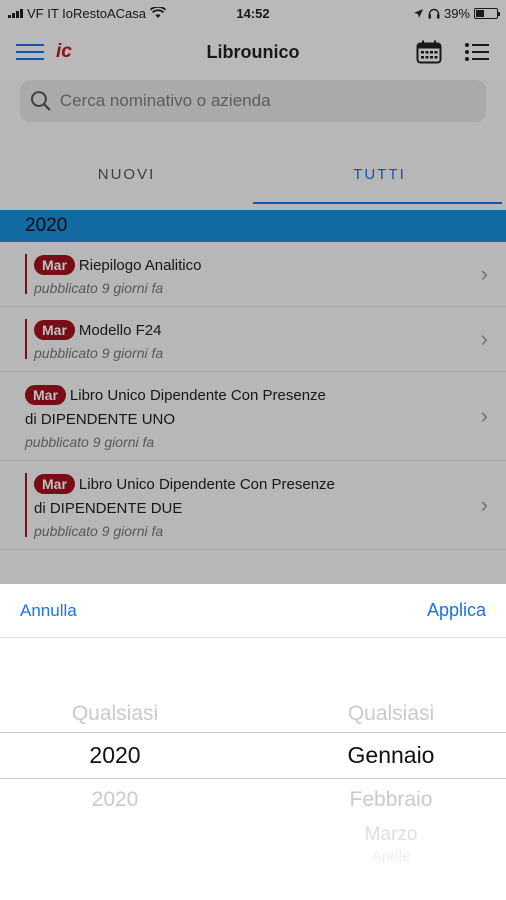 This screenshot has height=900, width=506. What do you see at coordinates (391, 755) in the screenshot?
I see `month-option-selected: Gennaio` at bounding box center [391, 755].